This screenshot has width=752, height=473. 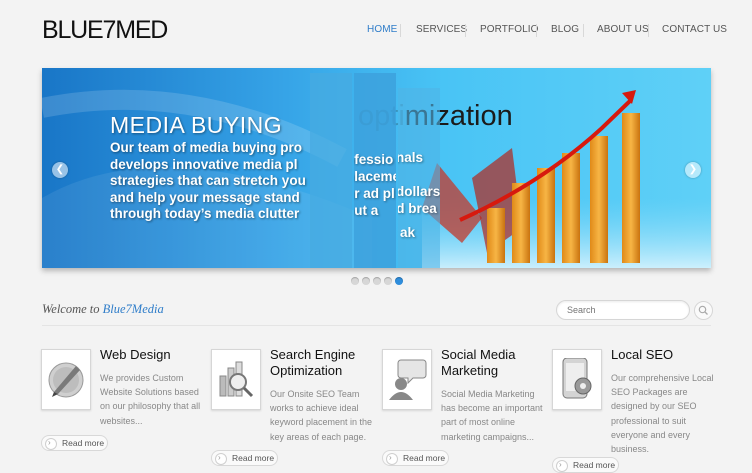 I want to click on strip-text: nd brea, so click(x=417, y=208).